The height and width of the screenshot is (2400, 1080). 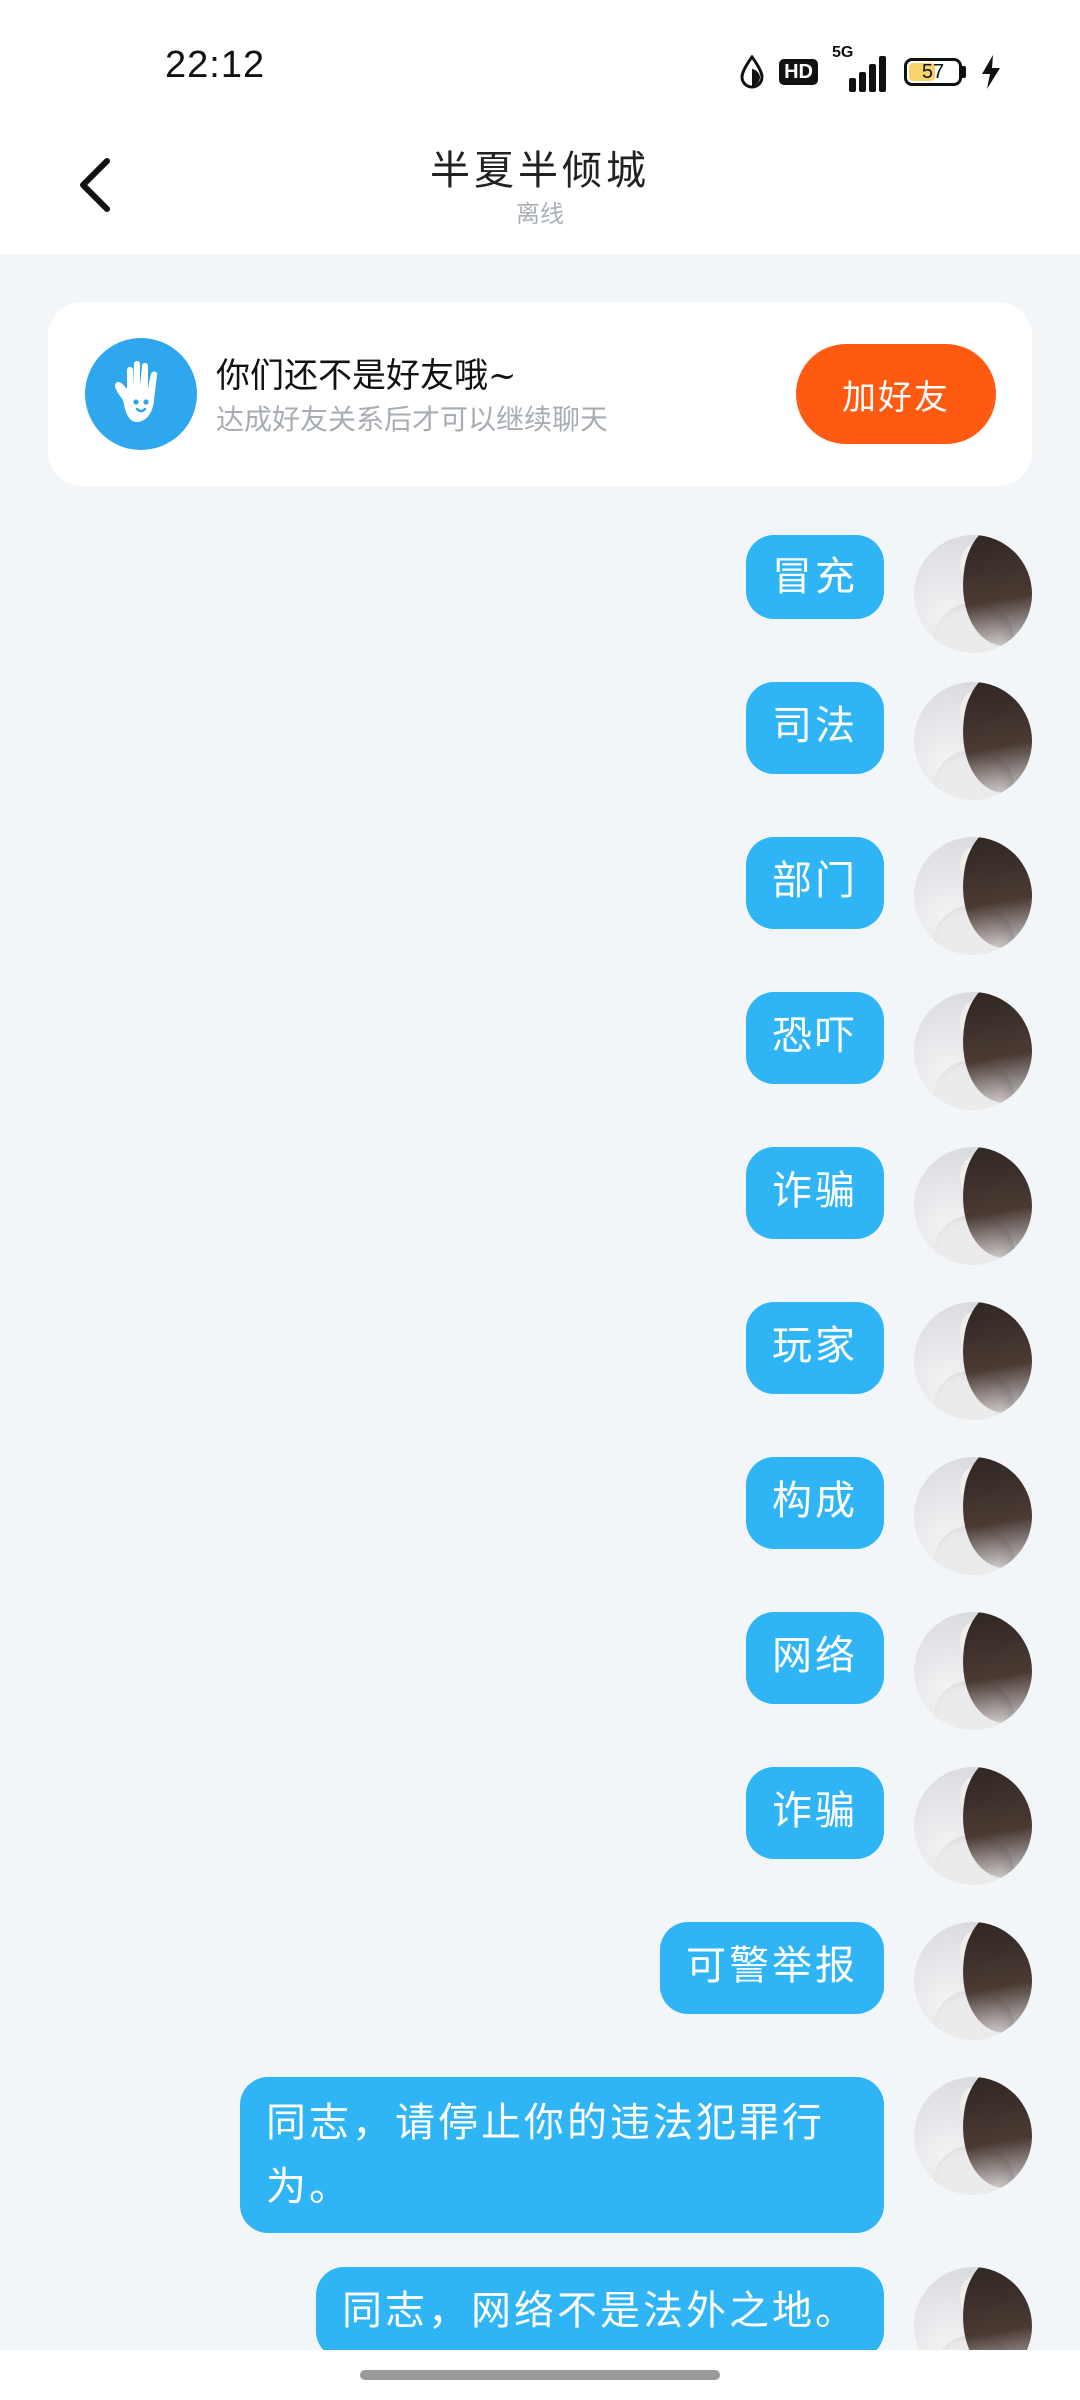 What do you see at coordinates (540, 394) in the screenshot?
I see `friend-request-card: 你们还不是好友哦~ 达成好友关系后才可以继续聊天 加好友` at bounding box center [540, 394].